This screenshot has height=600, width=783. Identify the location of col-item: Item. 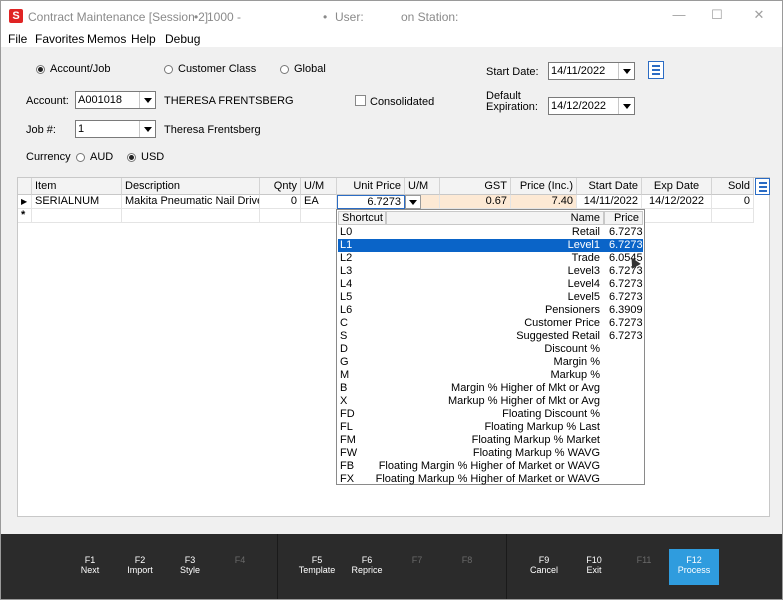
(77, 186).